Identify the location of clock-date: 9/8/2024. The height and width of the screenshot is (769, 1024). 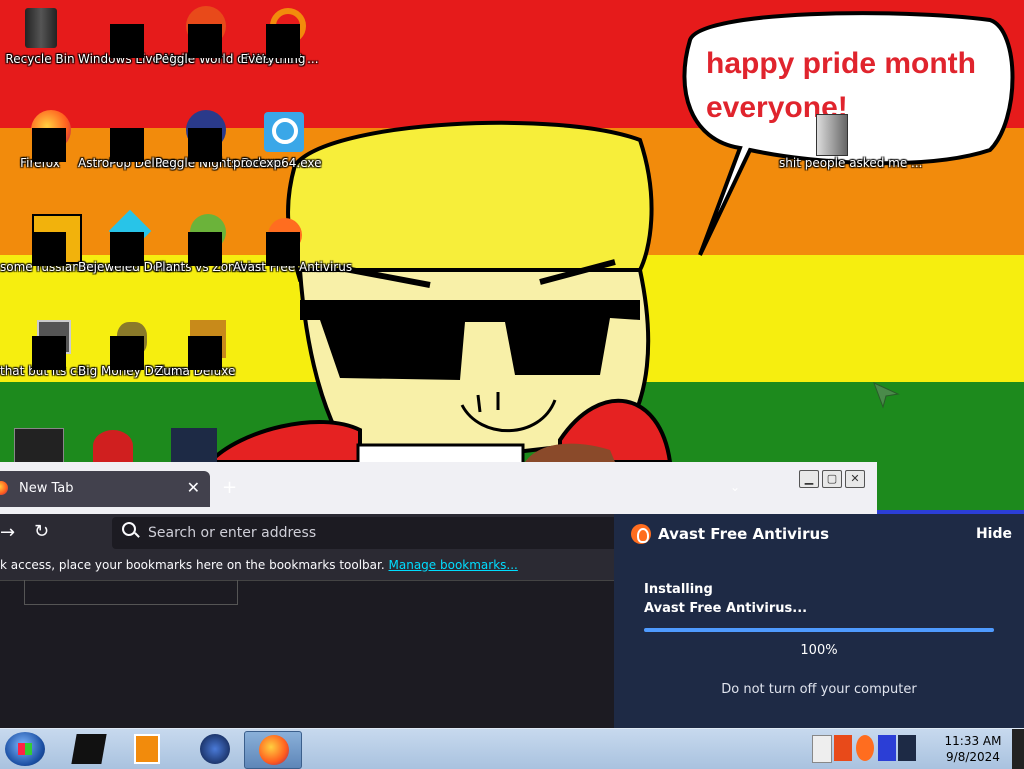
(973, 757).